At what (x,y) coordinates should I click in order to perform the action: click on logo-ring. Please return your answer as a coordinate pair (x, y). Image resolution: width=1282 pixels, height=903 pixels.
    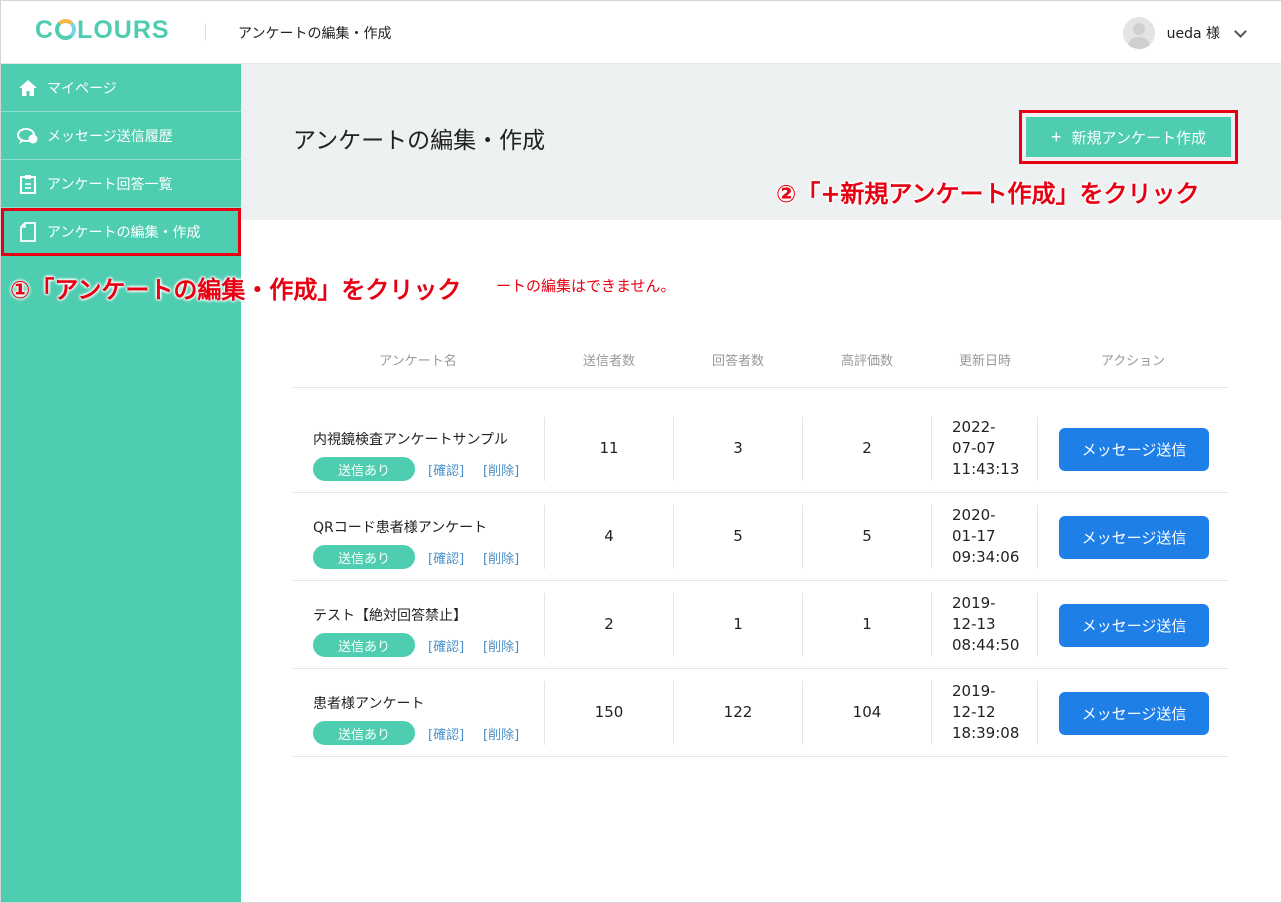
    Looking at the image, I should click on (66, 29).